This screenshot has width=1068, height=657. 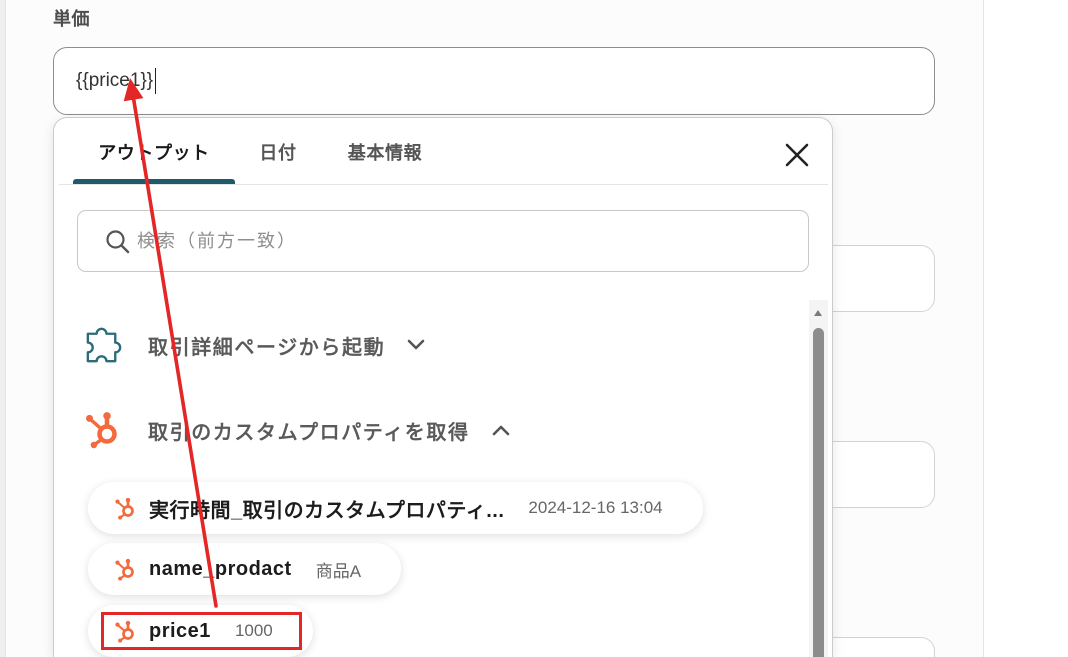 I want to click on close-button, so click(x=797, y=155).